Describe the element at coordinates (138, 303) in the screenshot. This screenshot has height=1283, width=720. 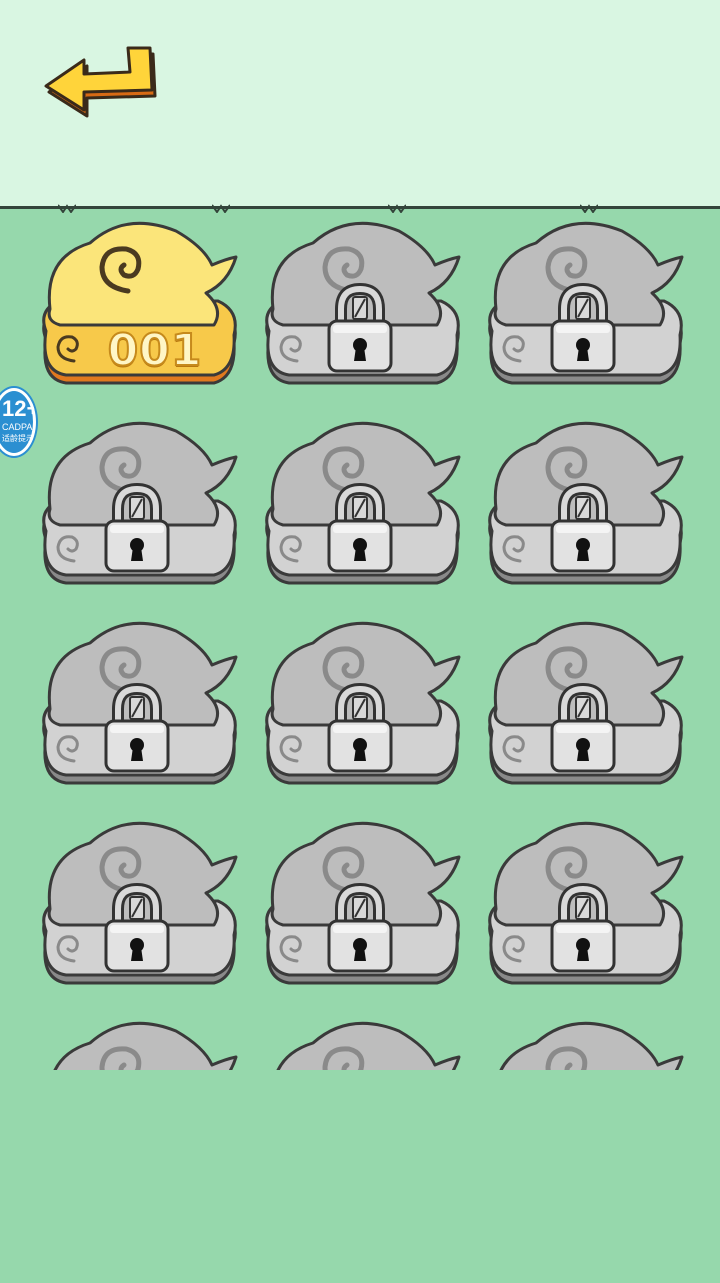
I see `level-tile: 001` at that location.